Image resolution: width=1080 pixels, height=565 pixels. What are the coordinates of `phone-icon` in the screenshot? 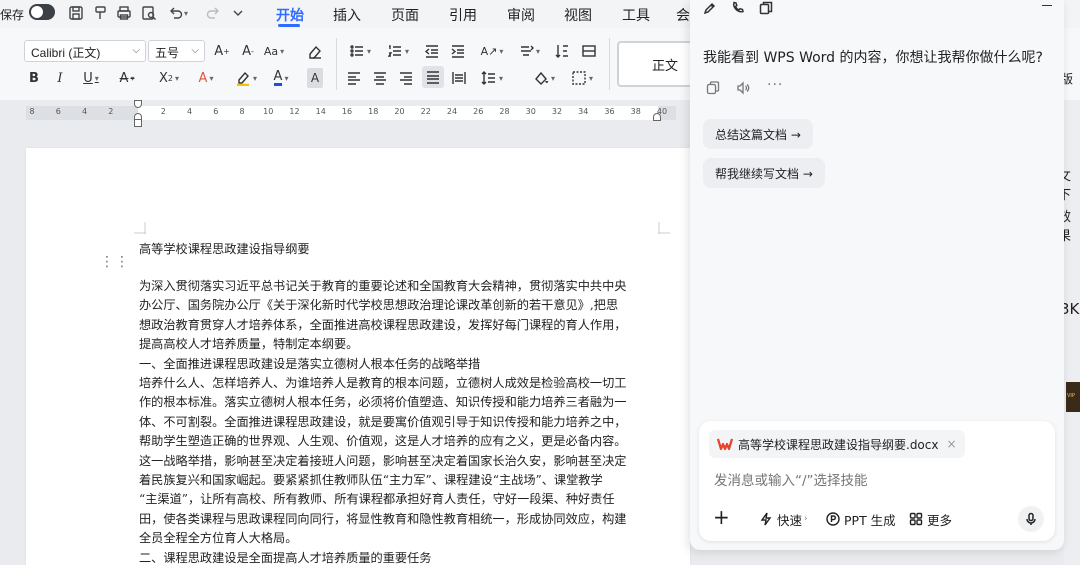 It's located at (739, 7).